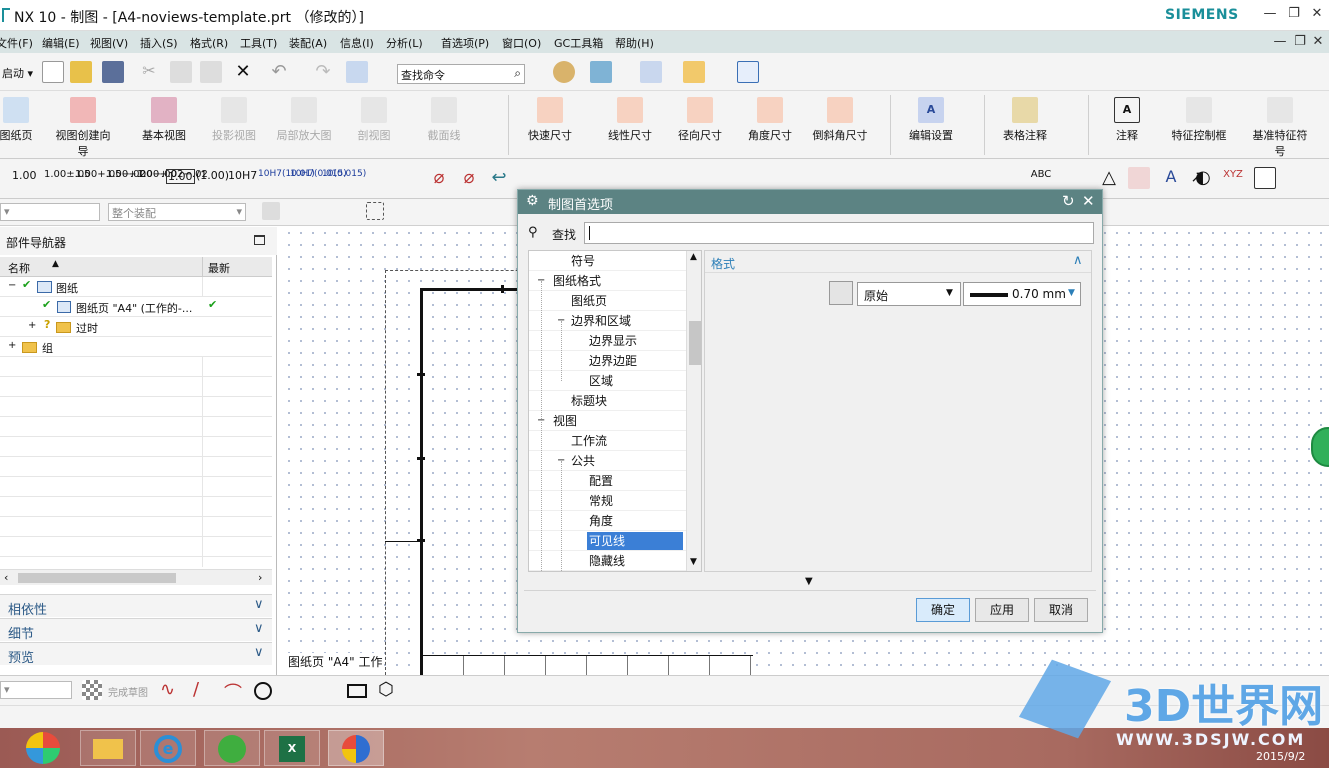 The height and width of the screenshot is (768, 1329). Describe the element at coordinates (609, 461) in the screenshot. I see `tree-node: − 公共` at that location.